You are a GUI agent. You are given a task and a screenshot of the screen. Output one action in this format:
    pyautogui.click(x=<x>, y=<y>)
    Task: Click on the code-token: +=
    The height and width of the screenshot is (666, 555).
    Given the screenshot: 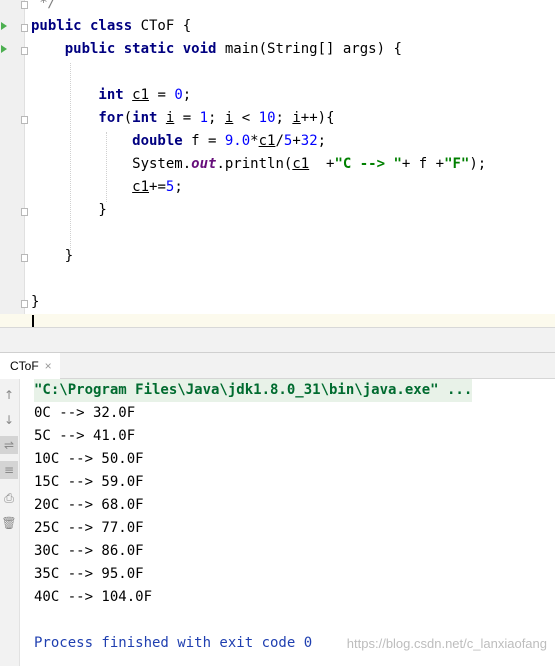 What is the action you would take?
    pyautogui.click(x=157, y=187)
    